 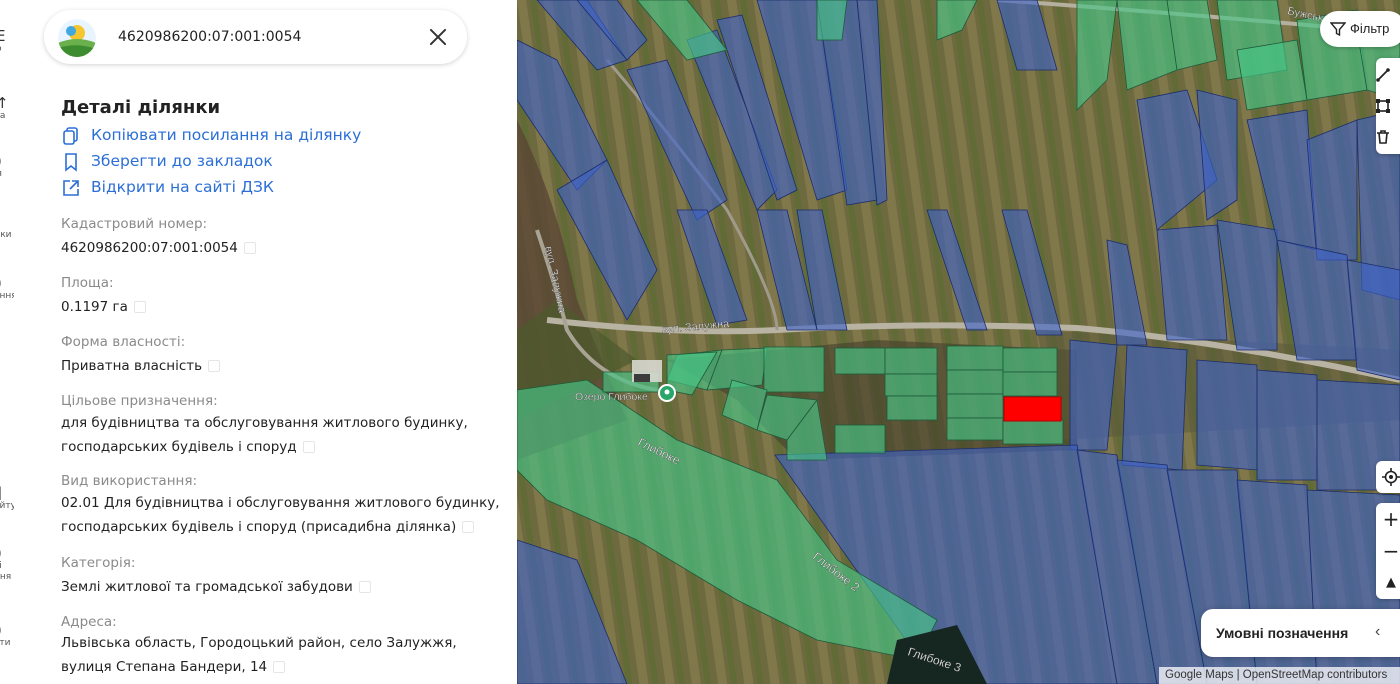 What do you see at coordinates (182, 187) in the screenshot?
I see `open-dzk-label: Відкрити на сайті ДЗК` at bounding box center [182, 187].